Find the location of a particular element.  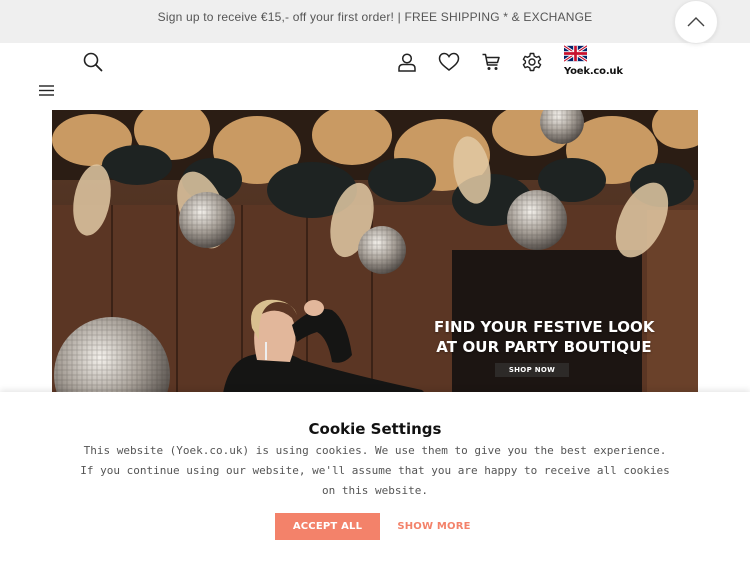

search-button is located at coordinates (93, 62).